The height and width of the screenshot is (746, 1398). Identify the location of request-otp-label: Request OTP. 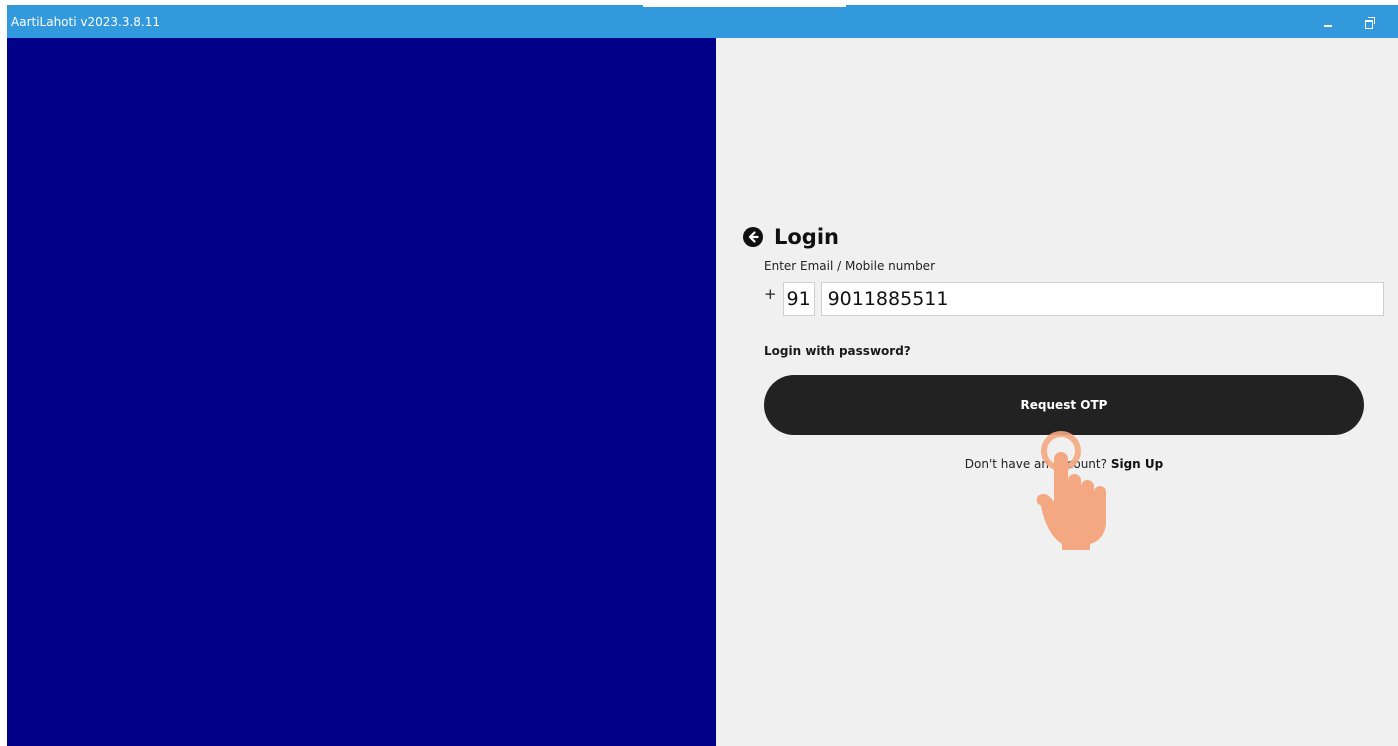
(1064, 405).